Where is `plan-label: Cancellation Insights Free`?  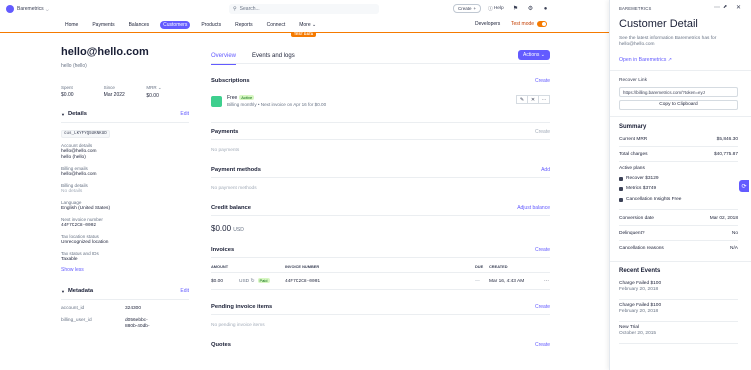
plan-label: Cancellation Insights Free is located at coordinates (654, 199).